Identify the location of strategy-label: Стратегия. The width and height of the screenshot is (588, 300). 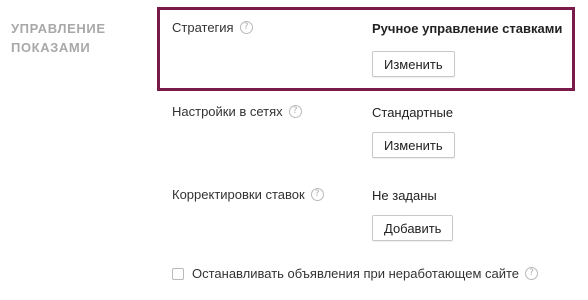
(203, 27).